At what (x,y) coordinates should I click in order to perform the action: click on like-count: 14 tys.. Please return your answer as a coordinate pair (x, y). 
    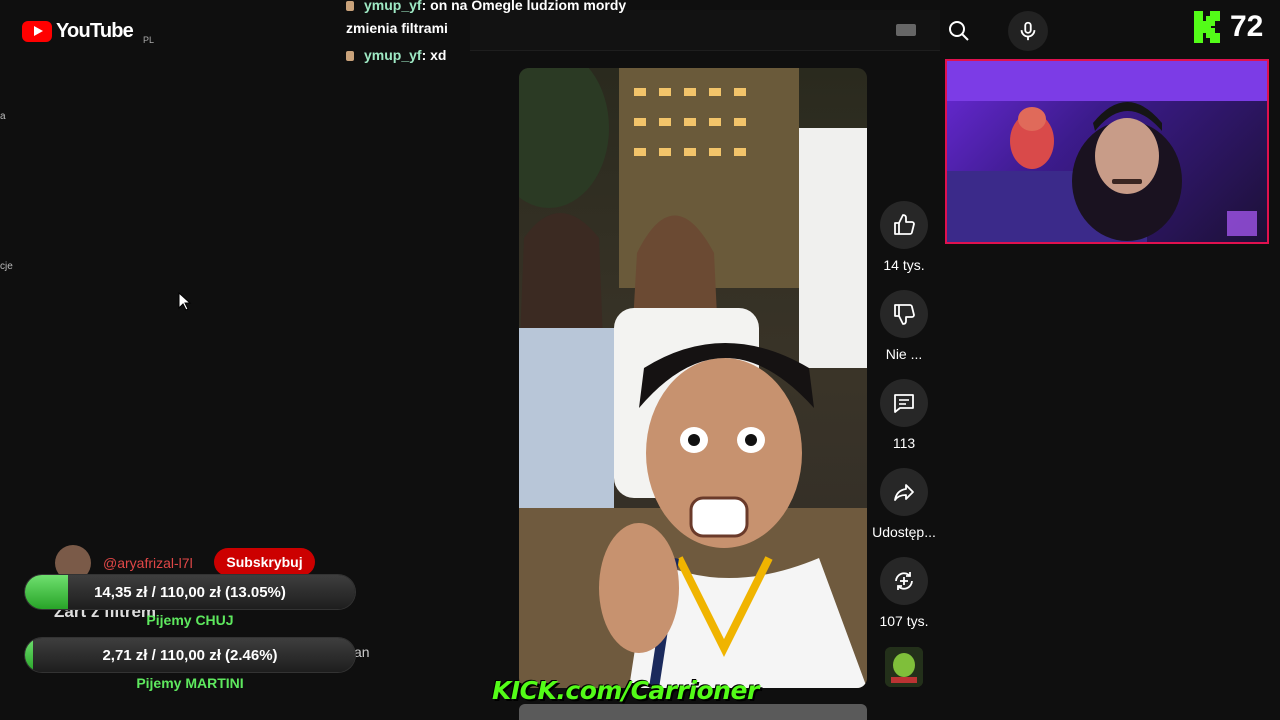
    Looking at the image, I should click on (904, 265).